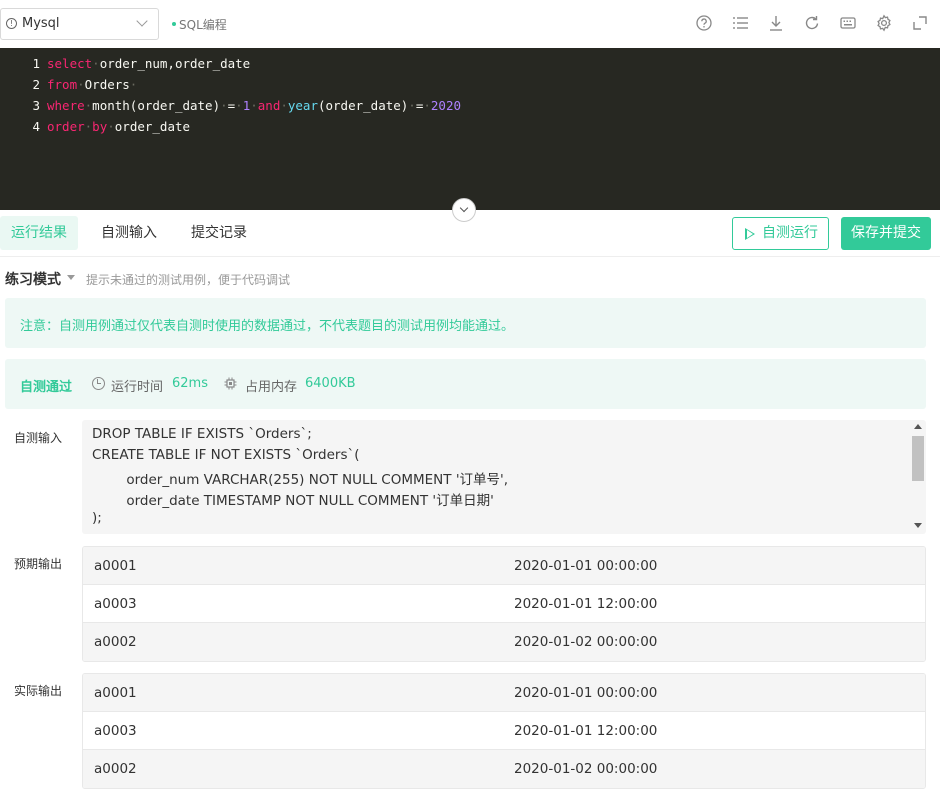 The width and height of the screenshot is (940, 791). Describe the element at coordinates (175, 63) in the screenshot. I see `code-token: order_num,order_date` at that location.